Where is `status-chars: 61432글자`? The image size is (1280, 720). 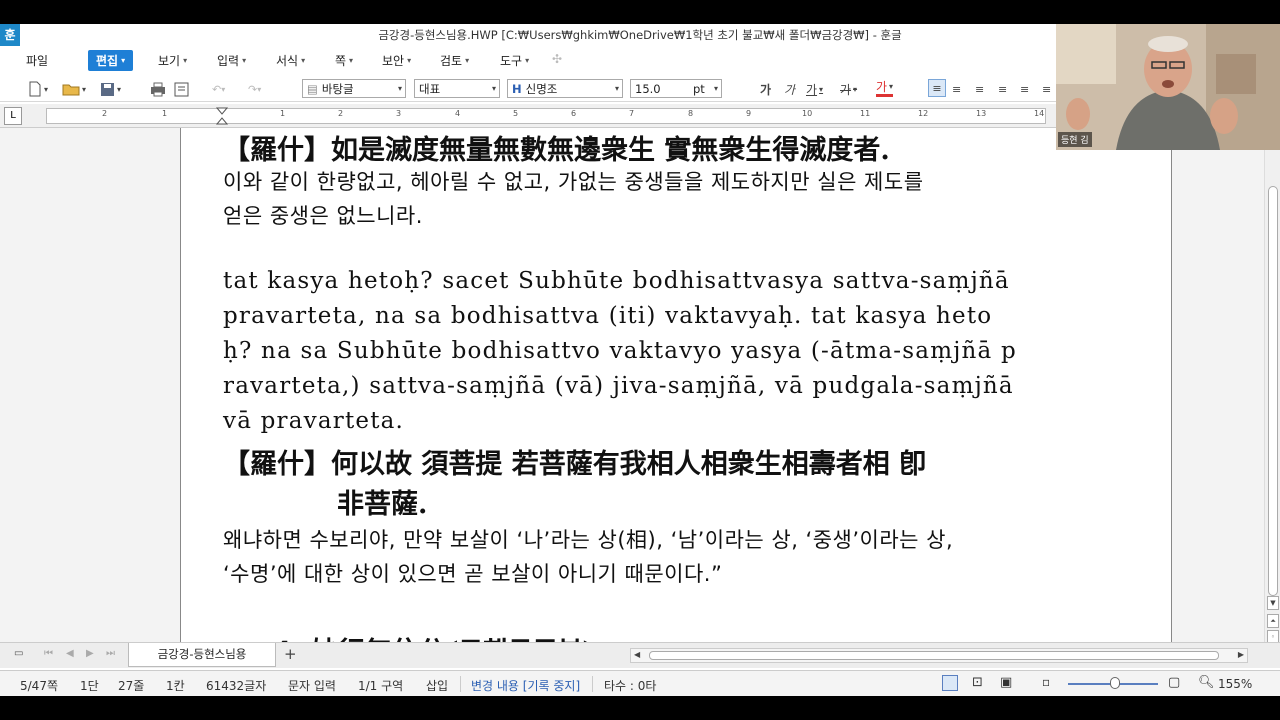 status-chars: 61432글자 is located at coordinates (236, 686).